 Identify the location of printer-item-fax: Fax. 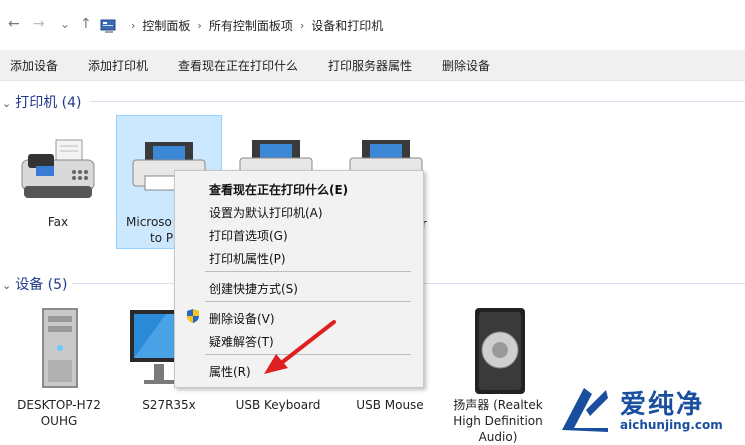
(58, 183).